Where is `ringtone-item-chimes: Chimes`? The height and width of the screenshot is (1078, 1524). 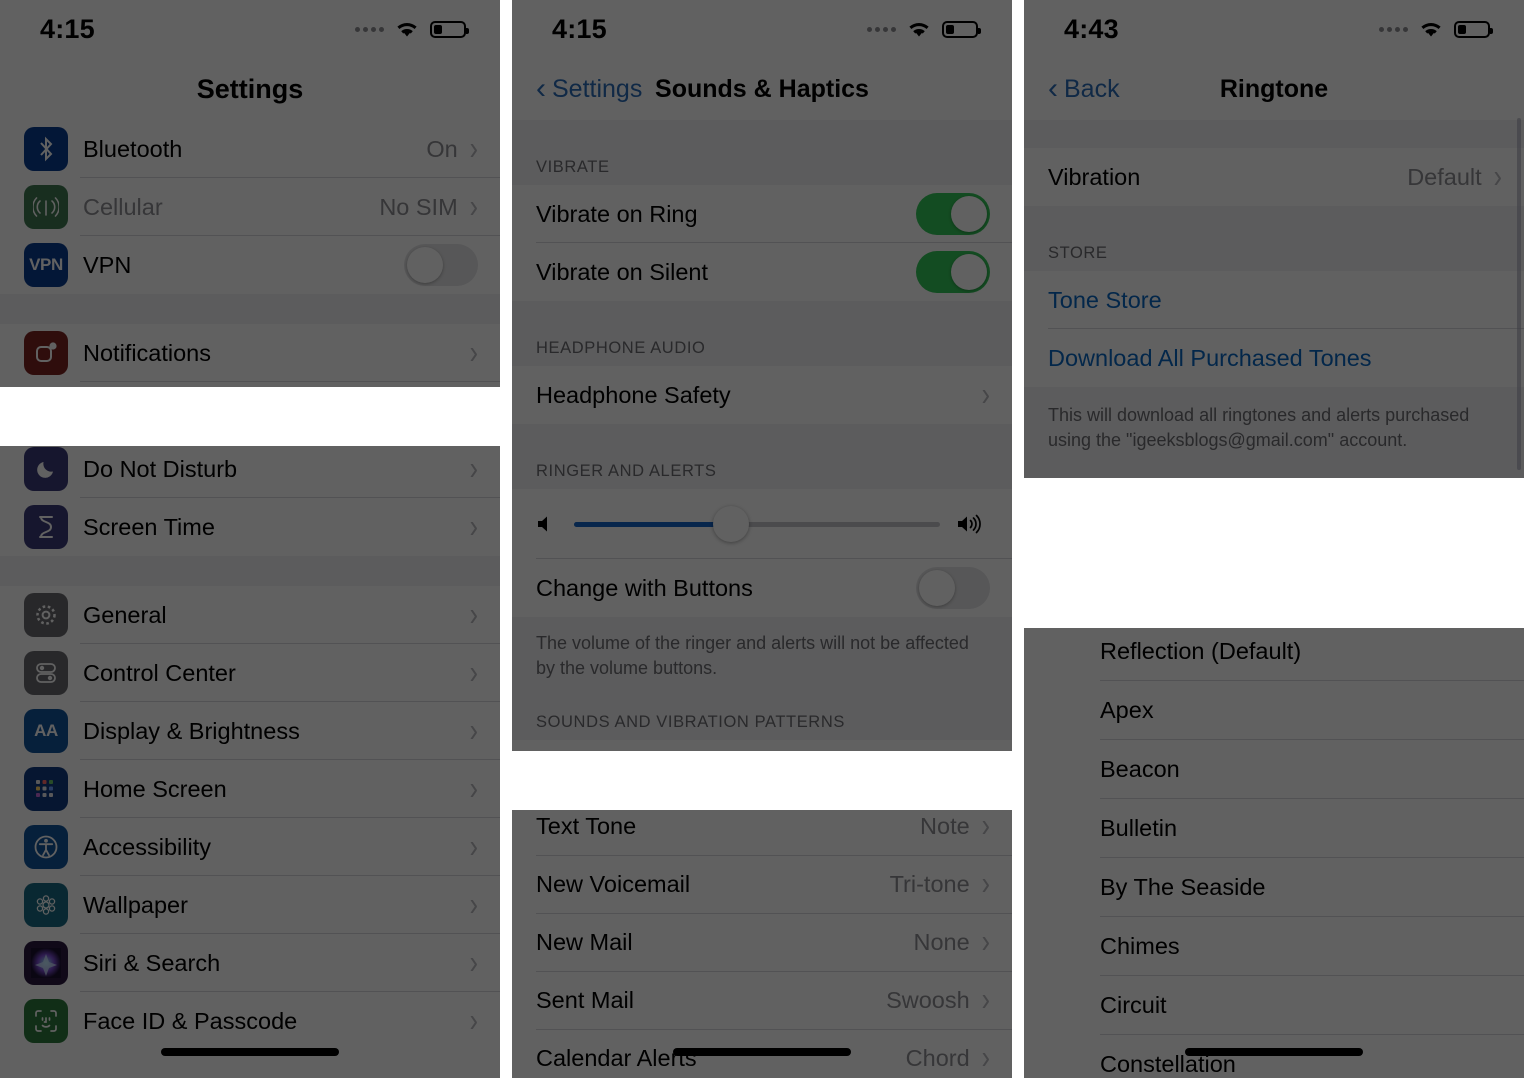 ringtone-item-chimes: Chimes is located at coordinates (1274, 946).